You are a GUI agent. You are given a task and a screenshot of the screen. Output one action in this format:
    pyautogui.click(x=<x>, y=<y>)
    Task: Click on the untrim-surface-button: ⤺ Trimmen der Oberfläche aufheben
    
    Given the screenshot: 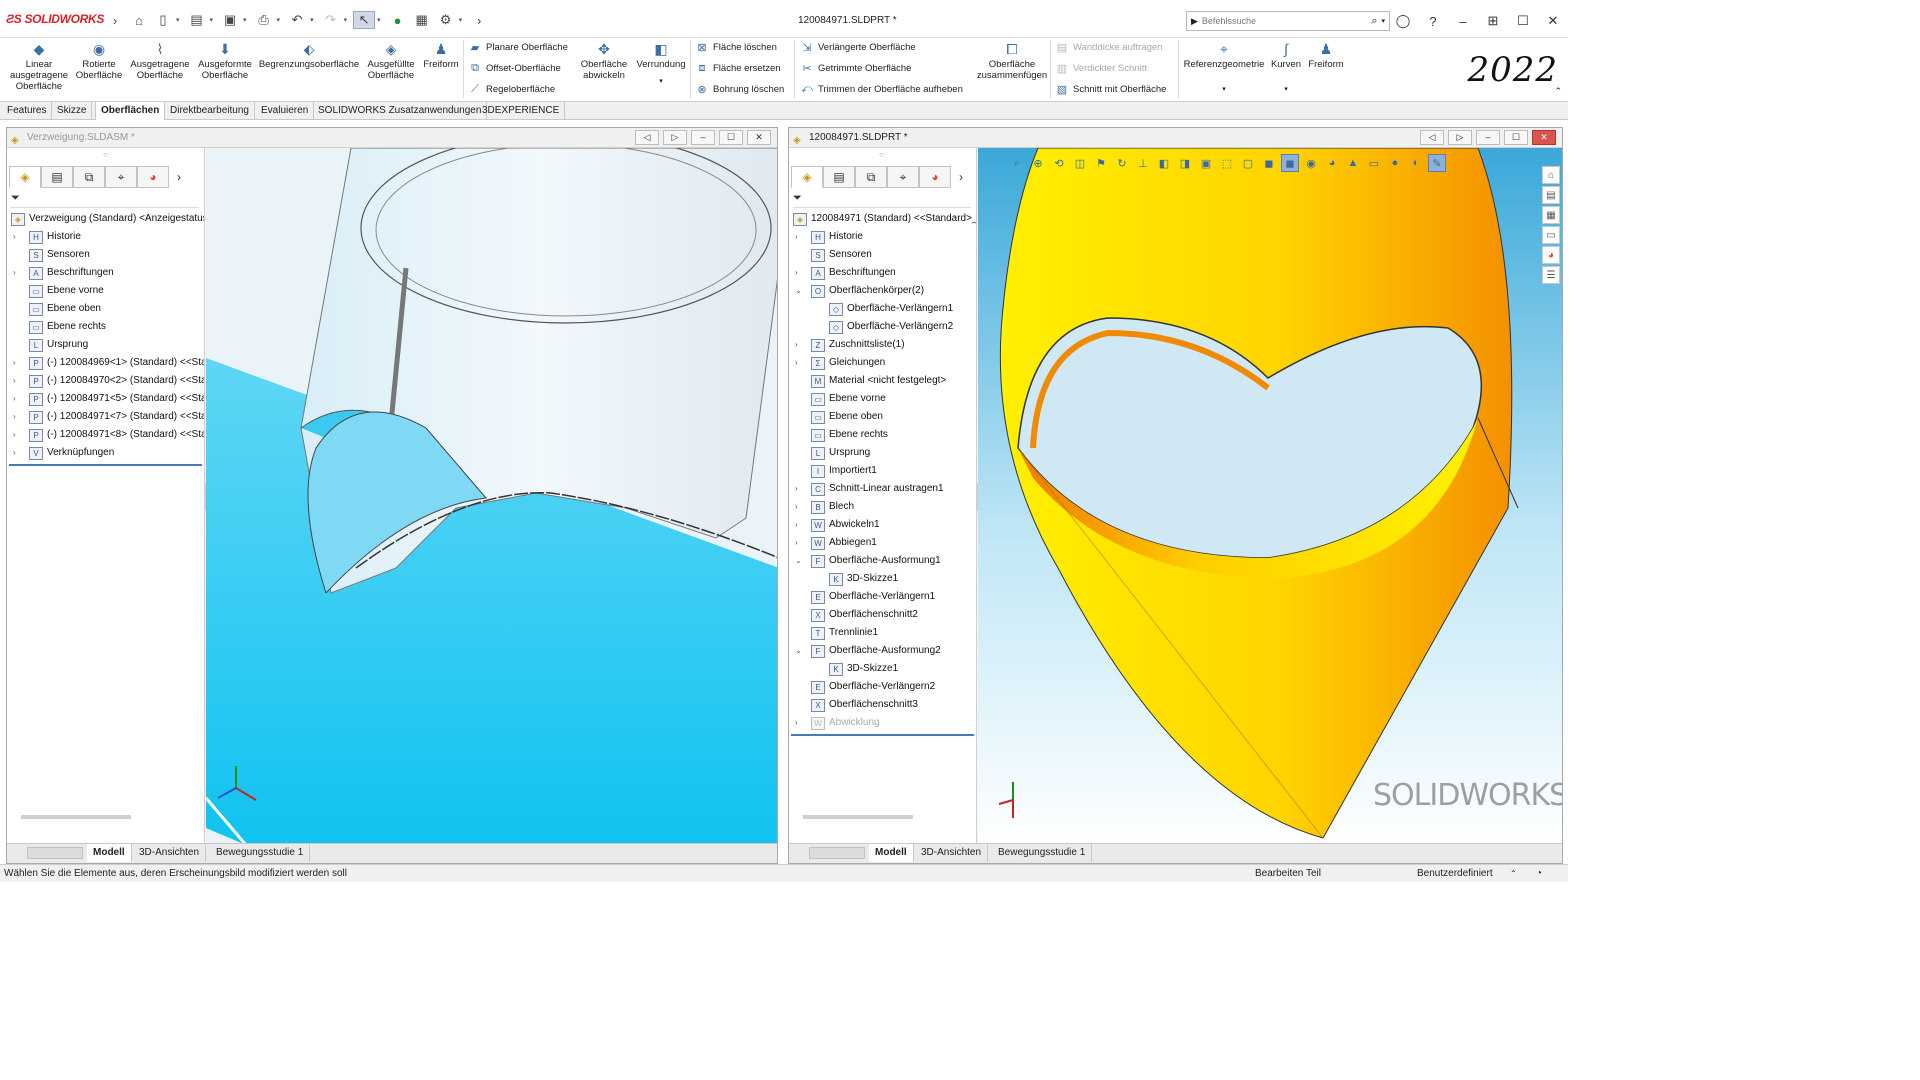 What is the action you would take?
    pyautogui.click(x=881, y=89)
    